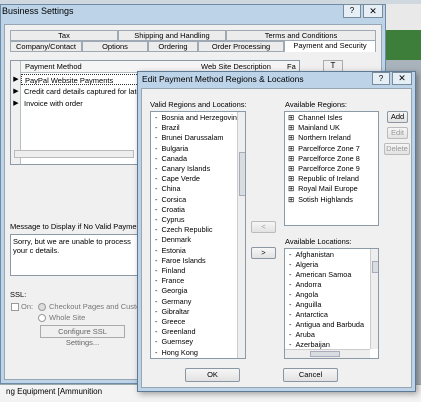 This screenshot has width=421, height=402. What do you see at coordinates (324, 159) in the screenshot?
I see `list-item: ⊞ Parcelforce Zone 8` at bounding box center [324, 159].